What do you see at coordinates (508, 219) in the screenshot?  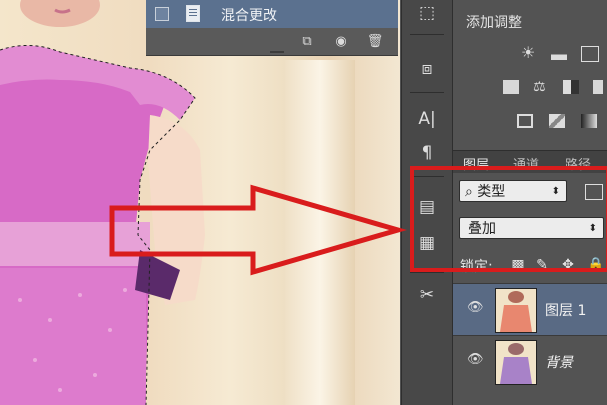 I see `annotation-highlight-box` at bounding box center [508, 219].